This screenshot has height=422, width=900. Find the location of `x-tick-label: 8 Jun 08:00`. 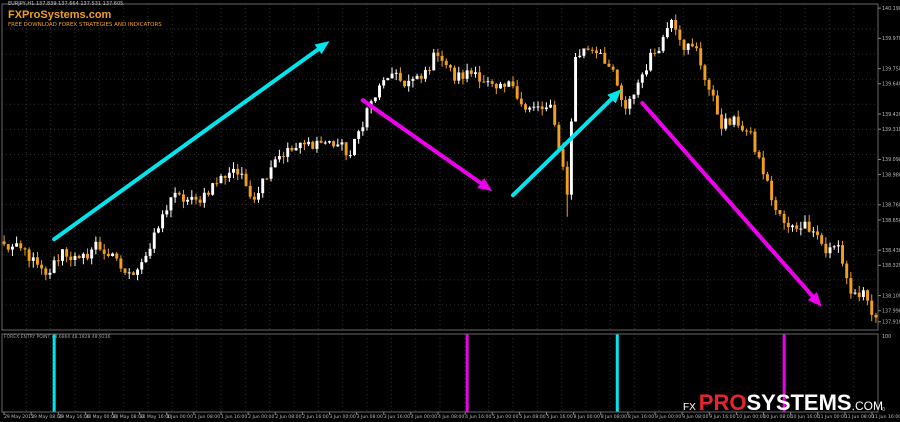

x-tick-label: 8 Jun 08:00 is located at coordinates (614, 417).